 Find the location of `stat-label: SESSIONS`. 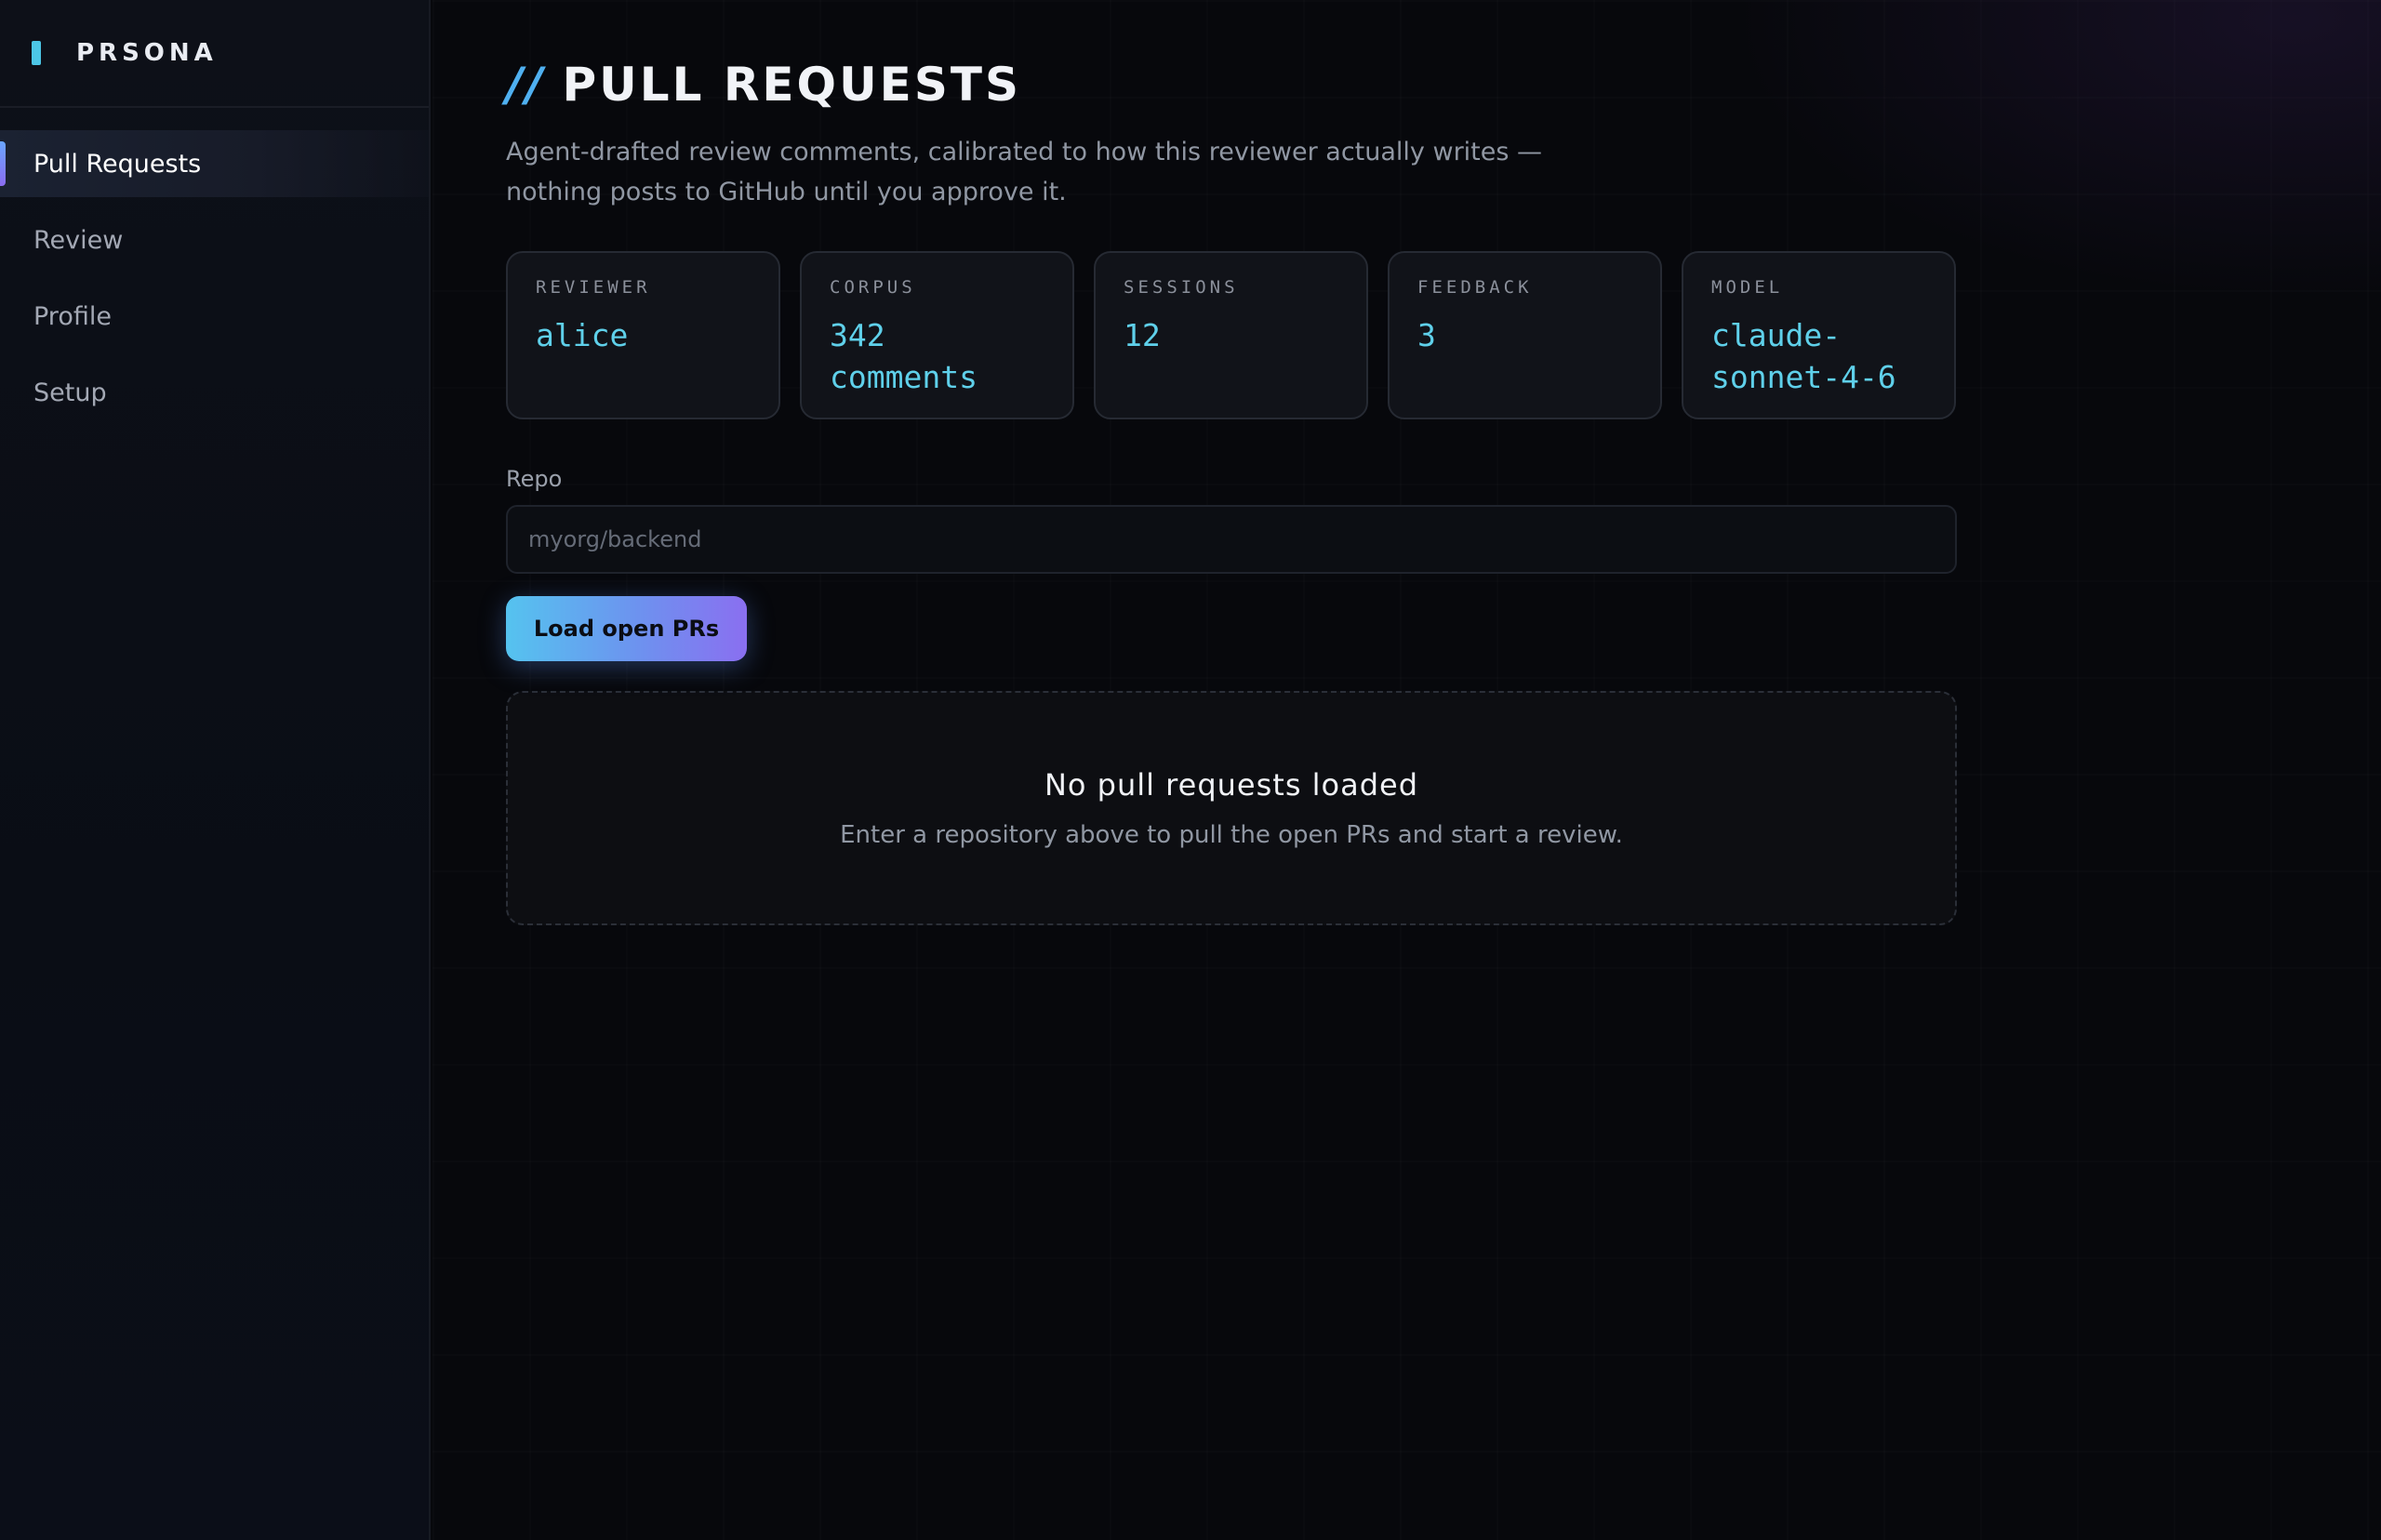

stat-label: SESSIONS is located at coordinates (1181, 287).